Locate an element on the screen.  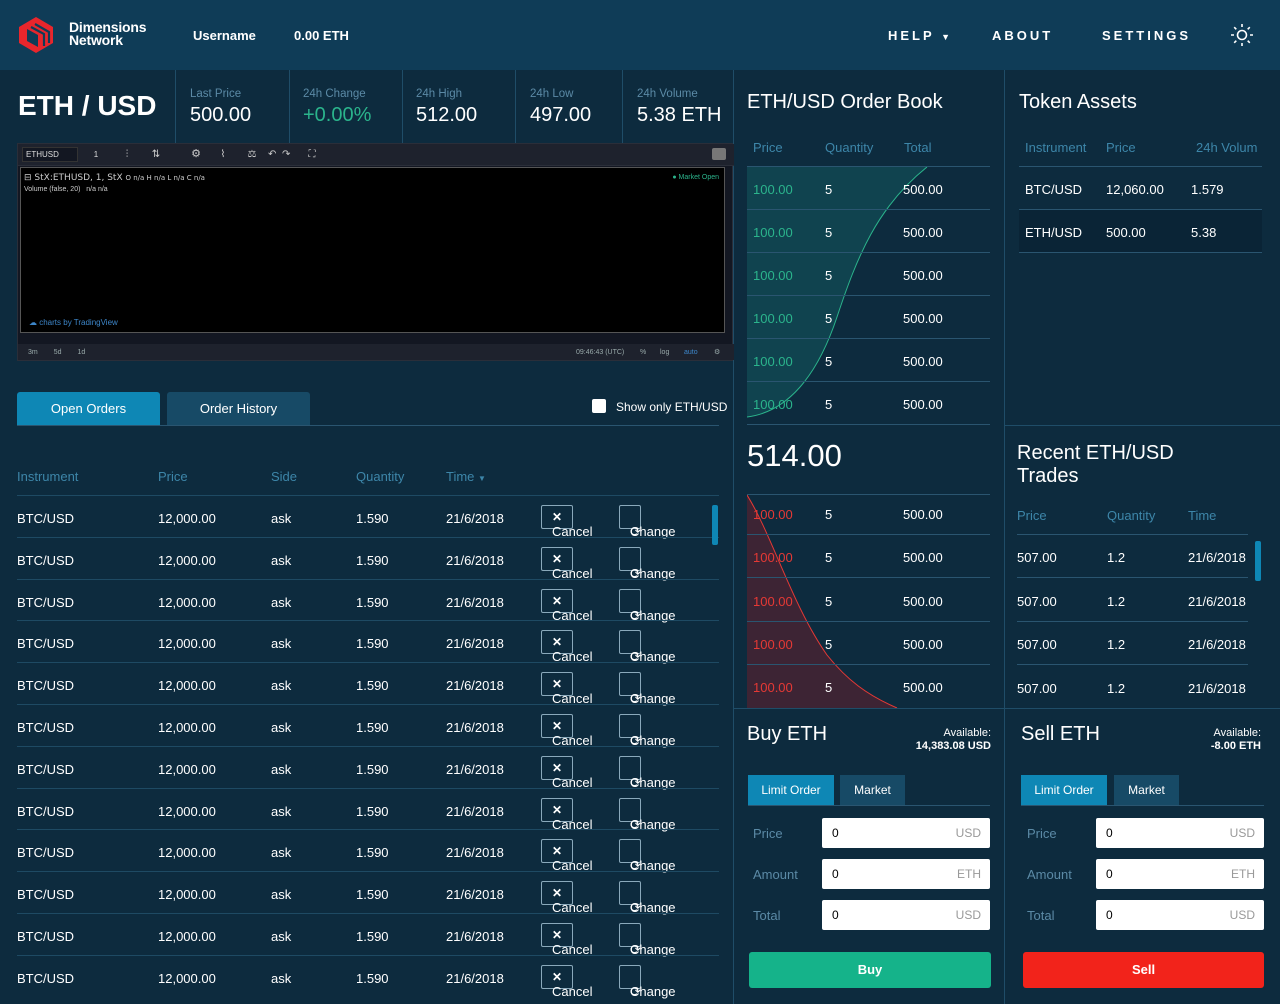
trades-title-line1: Recent ETH/USD is located at coordinates (1095, 453).